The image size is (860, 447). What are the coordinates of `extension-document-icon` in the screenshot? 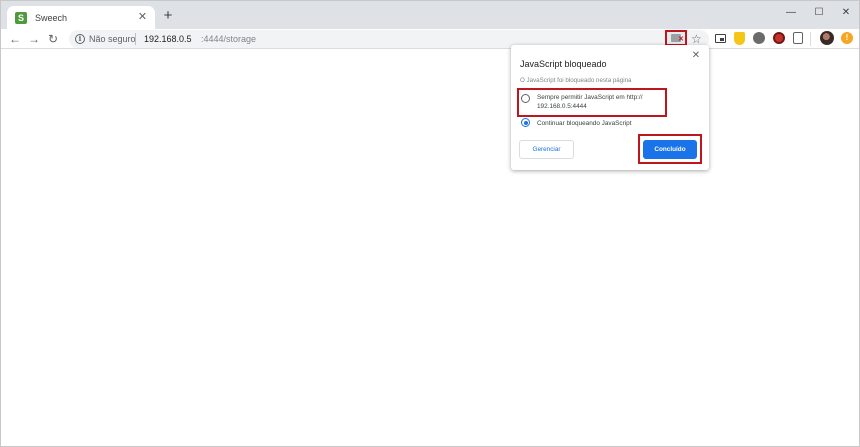 It's located at (798, 38).